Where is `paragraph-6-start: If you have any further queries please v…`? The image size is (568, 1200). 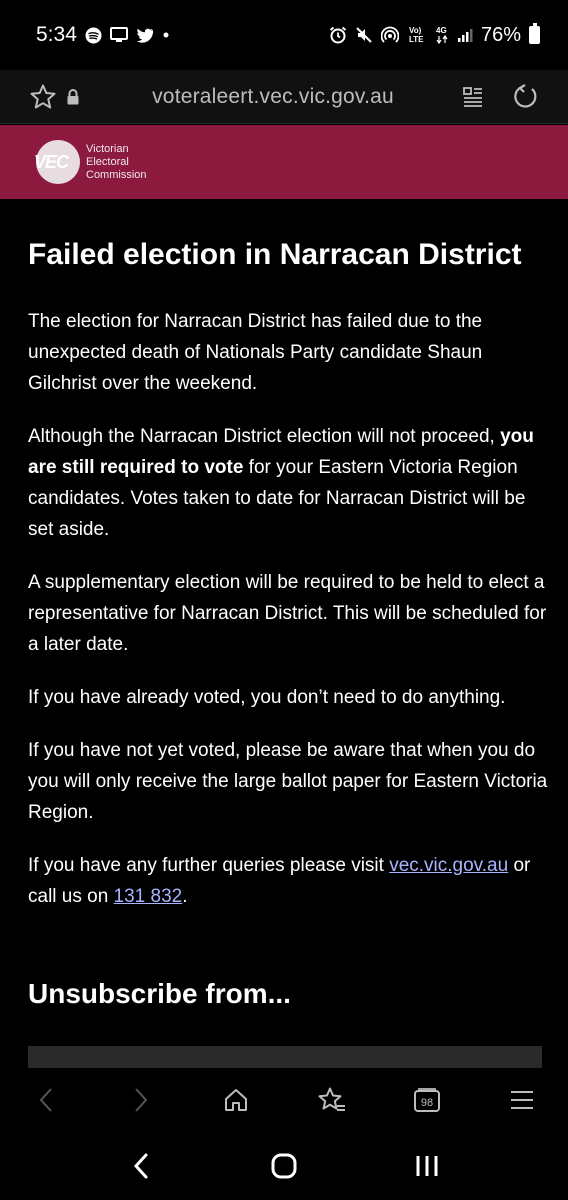 paragraph-6-start: If you have any further queries please v… is located at coordinates (209, 865).